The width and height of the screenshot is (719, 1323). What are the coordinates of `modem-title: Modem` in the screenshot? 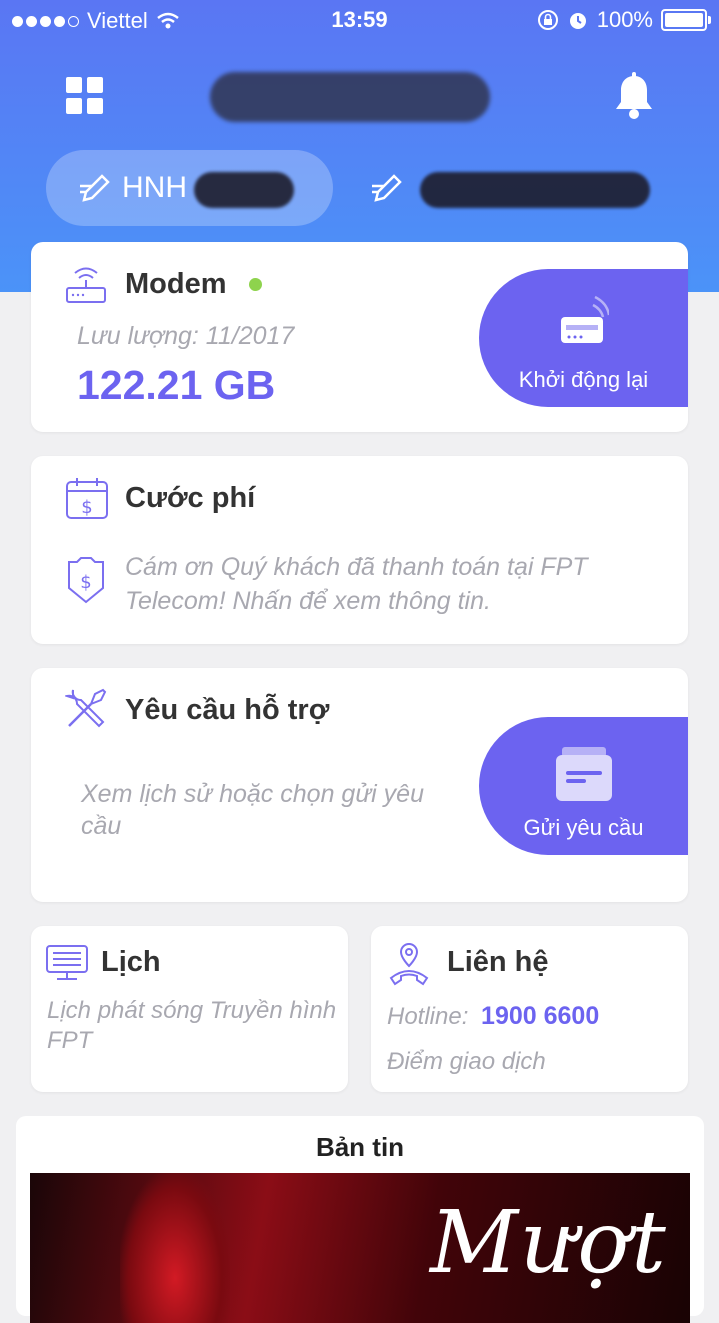 It's located at (176, 284).